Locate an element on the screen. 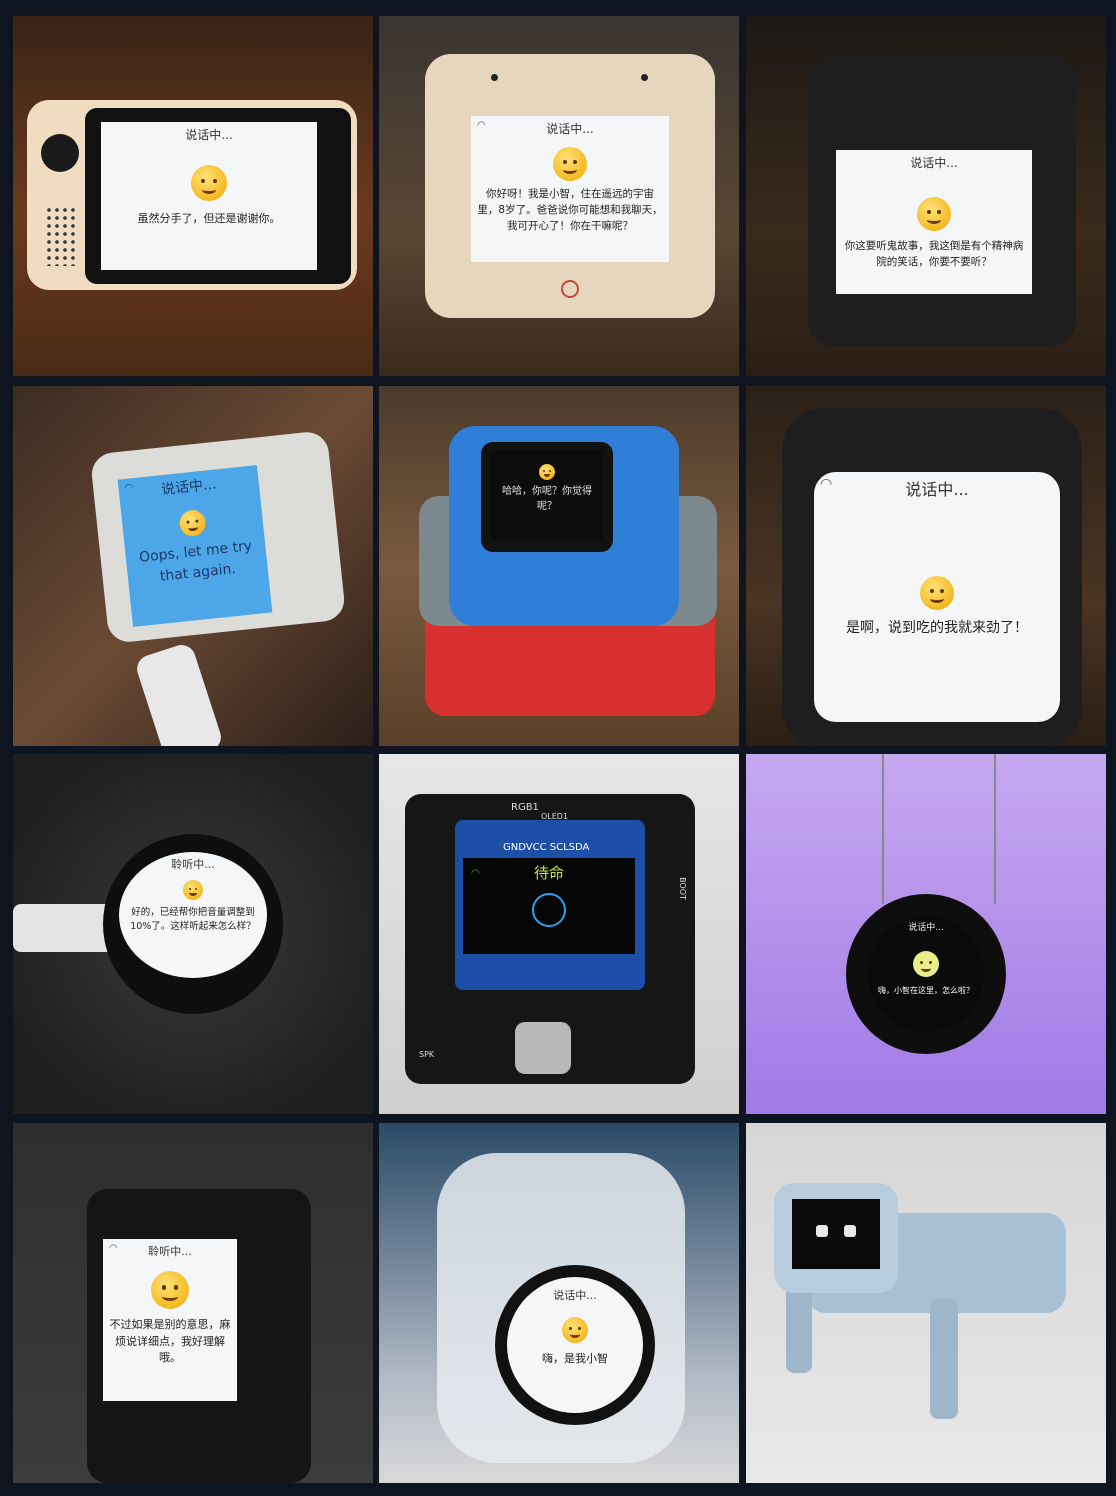  photo-tile-7: 聆听中... 好的，已经帮你把音量调整到10%了。这样听起来怎么样？ is located at coordinates (193, 934).